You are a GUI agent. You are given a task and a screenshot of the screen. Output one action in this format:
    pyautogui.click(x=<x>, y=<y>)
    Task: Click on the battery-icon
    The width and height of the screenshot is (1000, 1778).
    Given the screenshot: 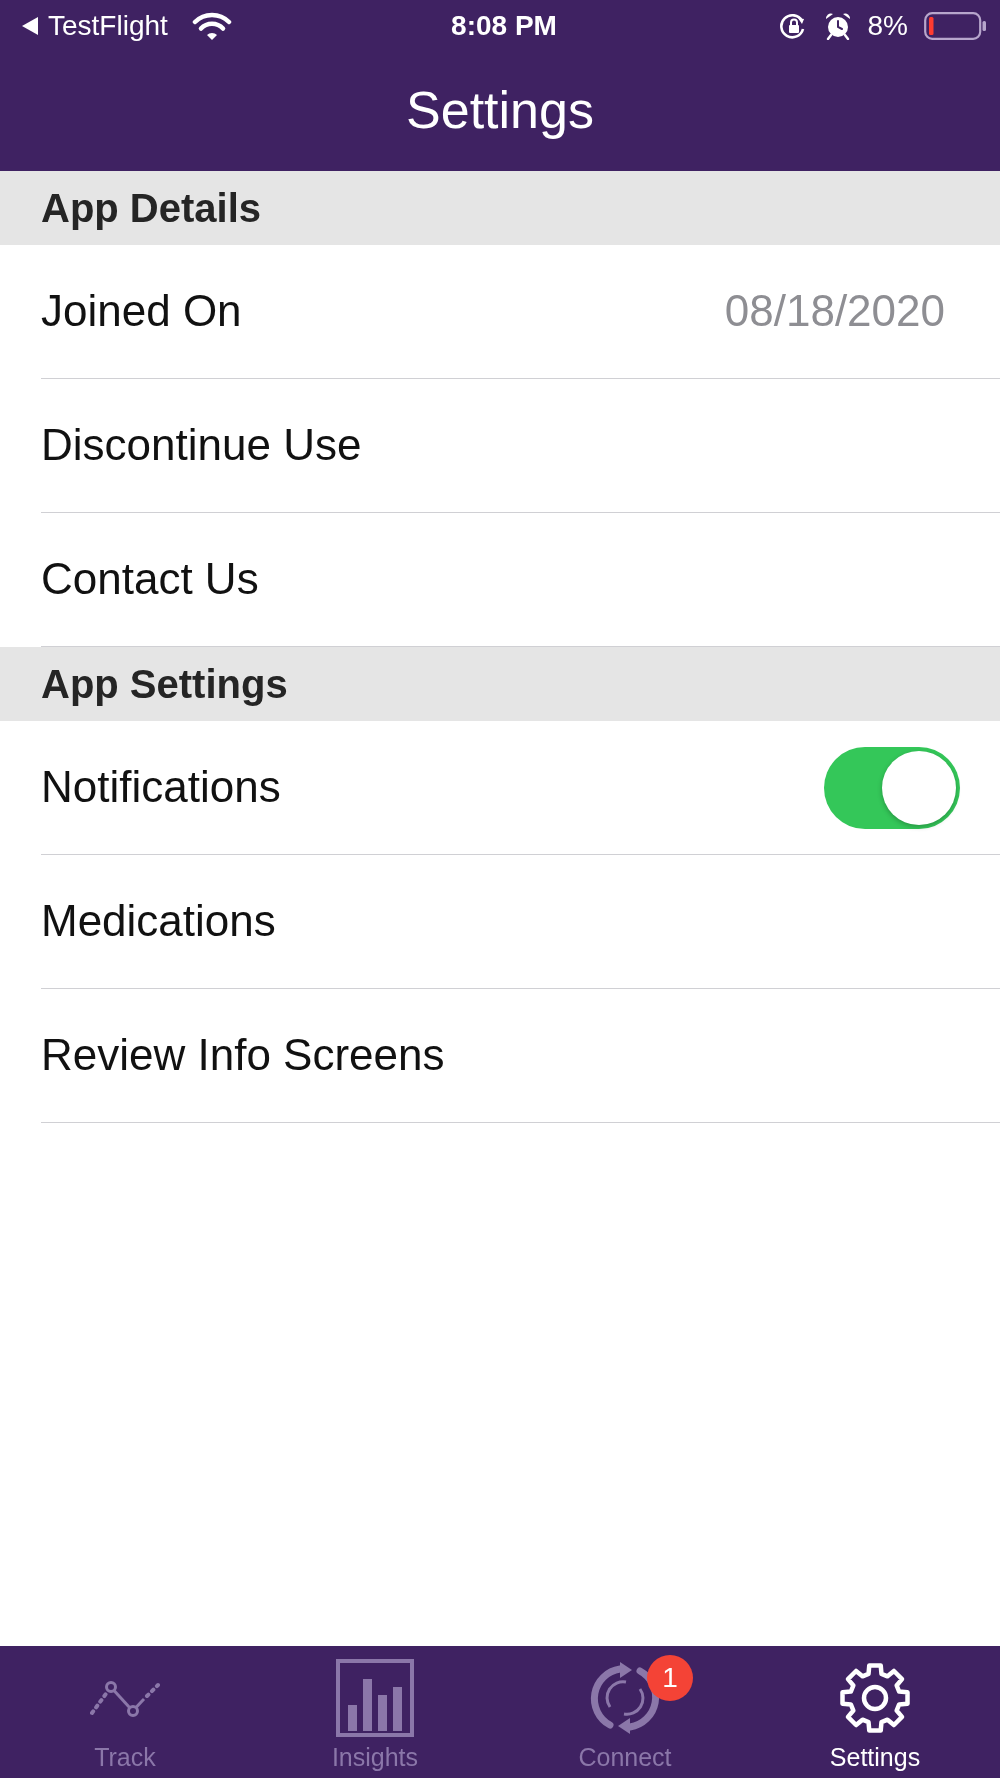 What is the action you would take?
    pyautogui.click(x=955, y=26)
    